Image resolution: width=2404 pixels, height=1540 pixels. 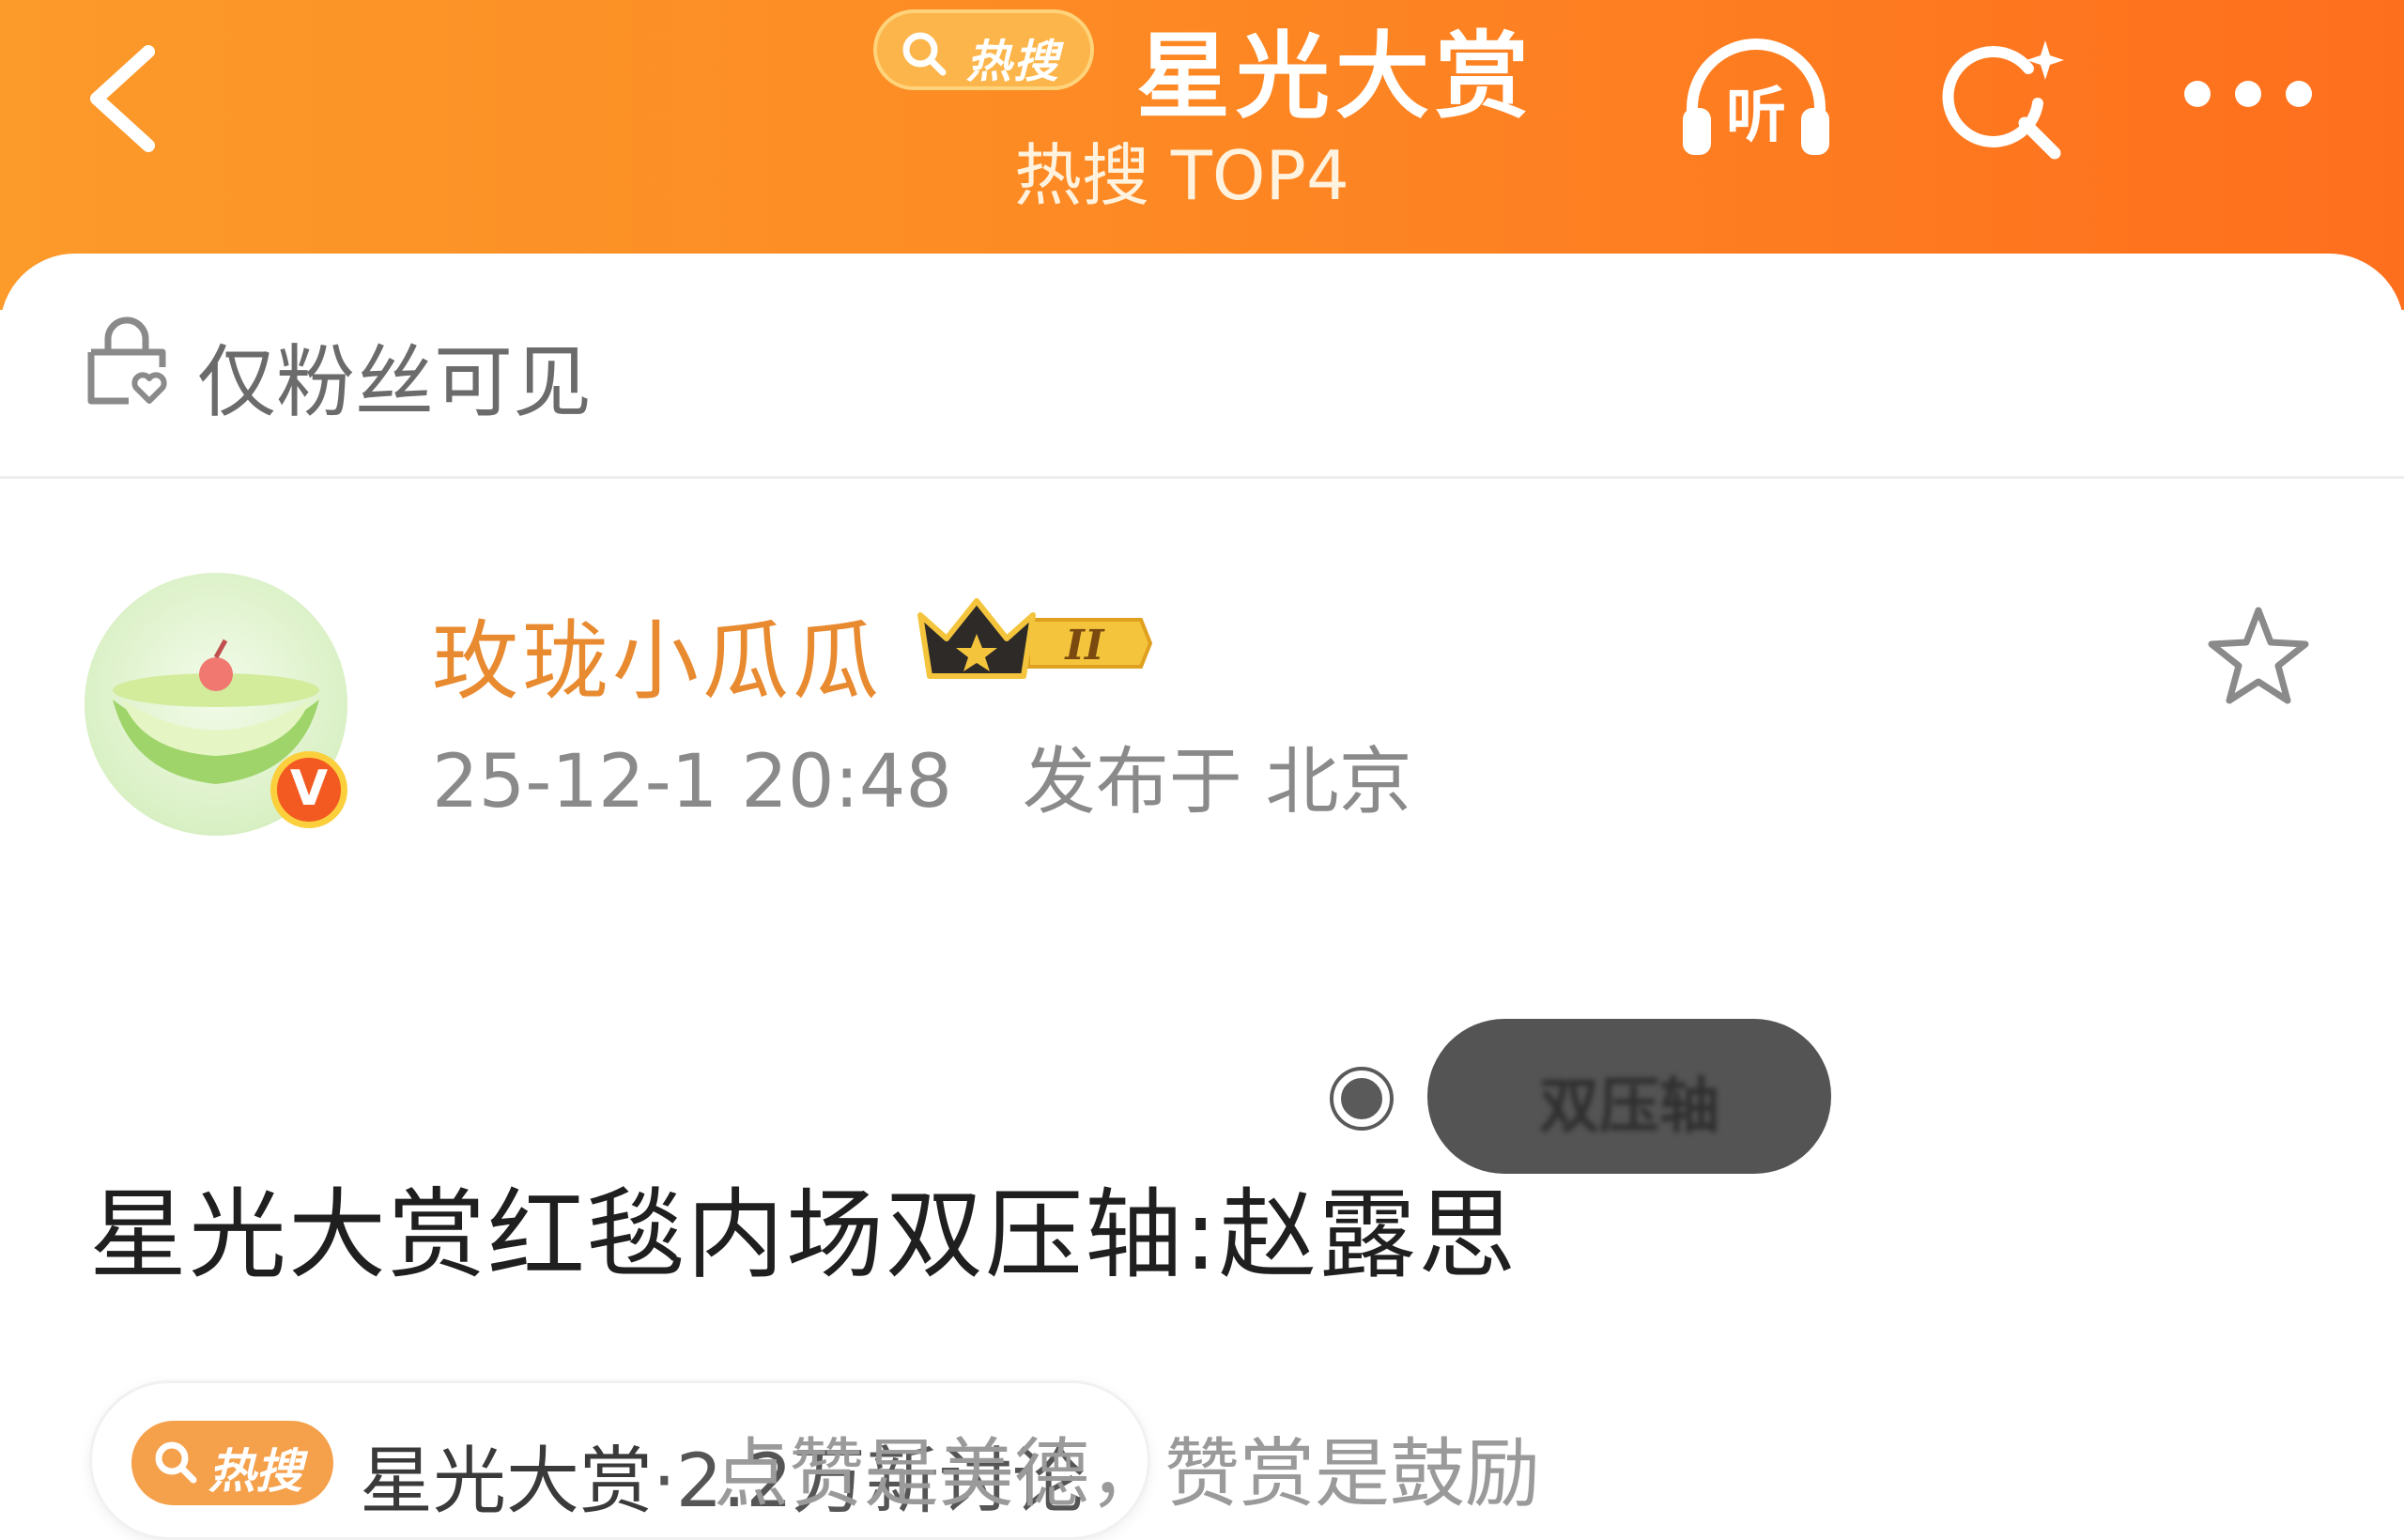 I want to click on page-subtitle: 热搜 TOP4, so click(x=1181, y=175).